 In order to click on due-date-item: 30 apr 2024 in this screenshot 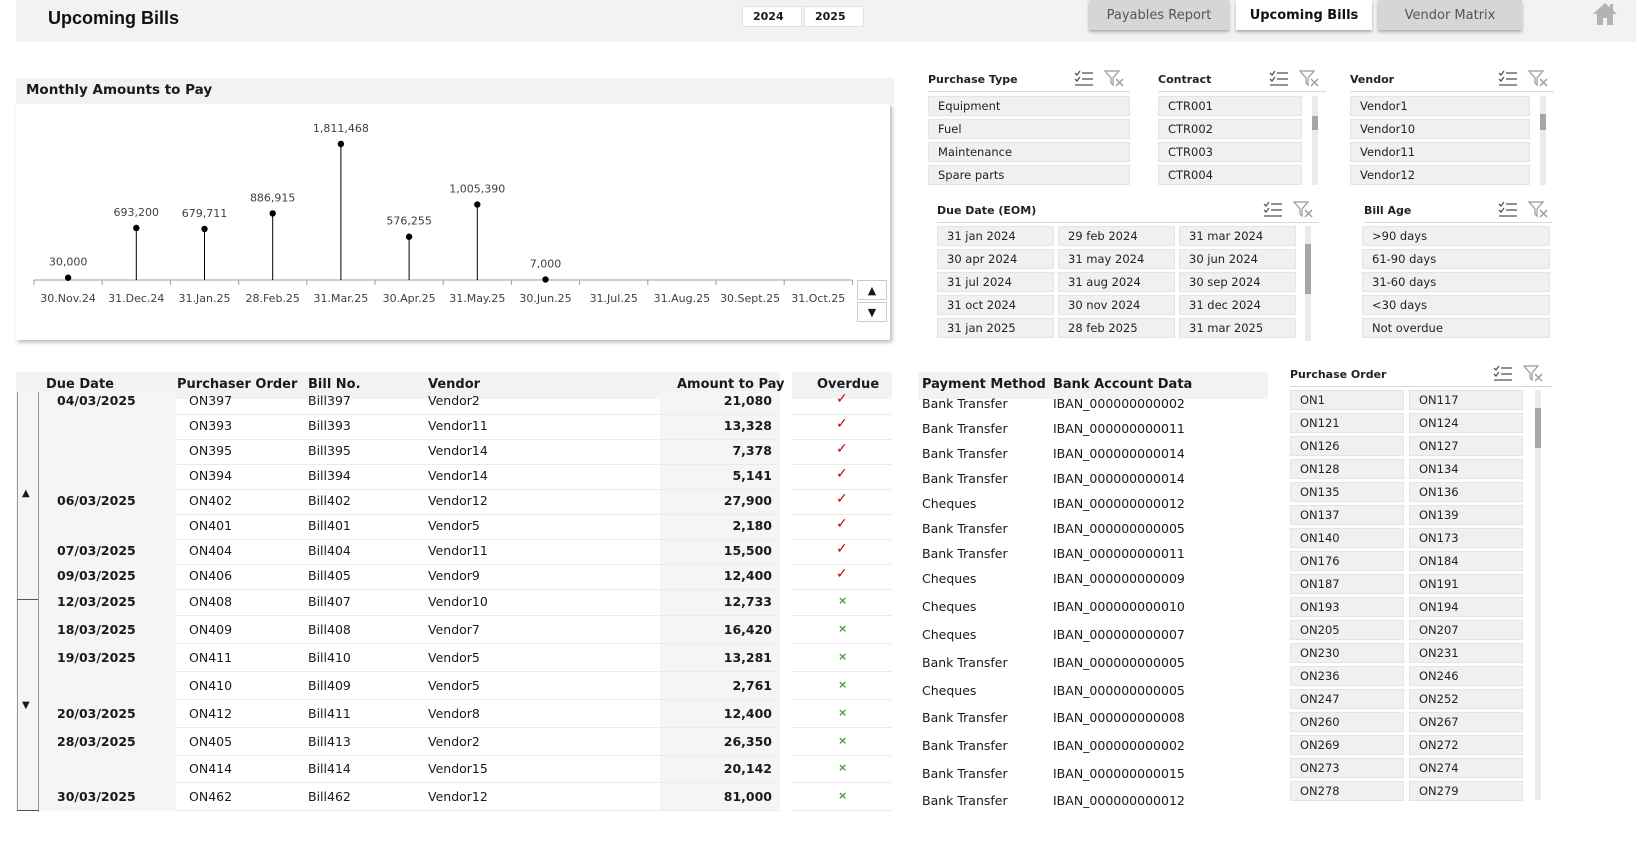, I will do `click(995, 259)`.